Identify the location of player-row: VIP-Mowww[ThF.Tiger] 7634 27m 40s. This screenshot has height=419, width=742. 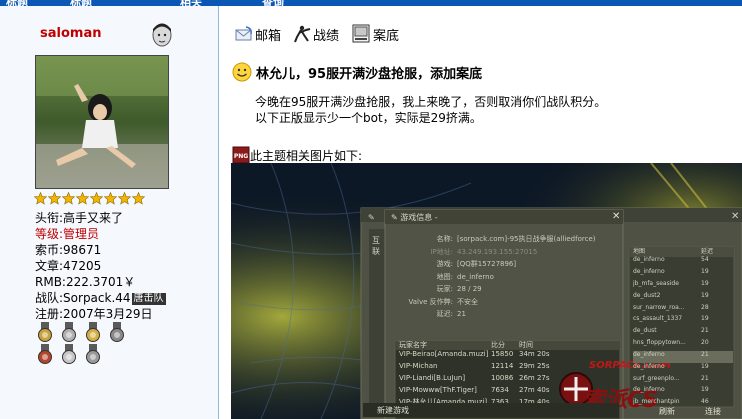
(509, 392).